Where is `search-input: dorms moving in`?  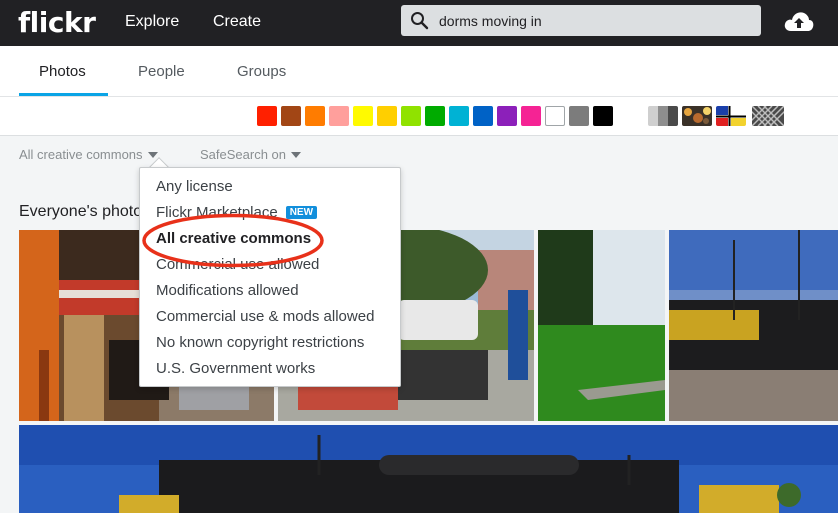
search-input: dorms moving in is located at coordinates (490, 21).